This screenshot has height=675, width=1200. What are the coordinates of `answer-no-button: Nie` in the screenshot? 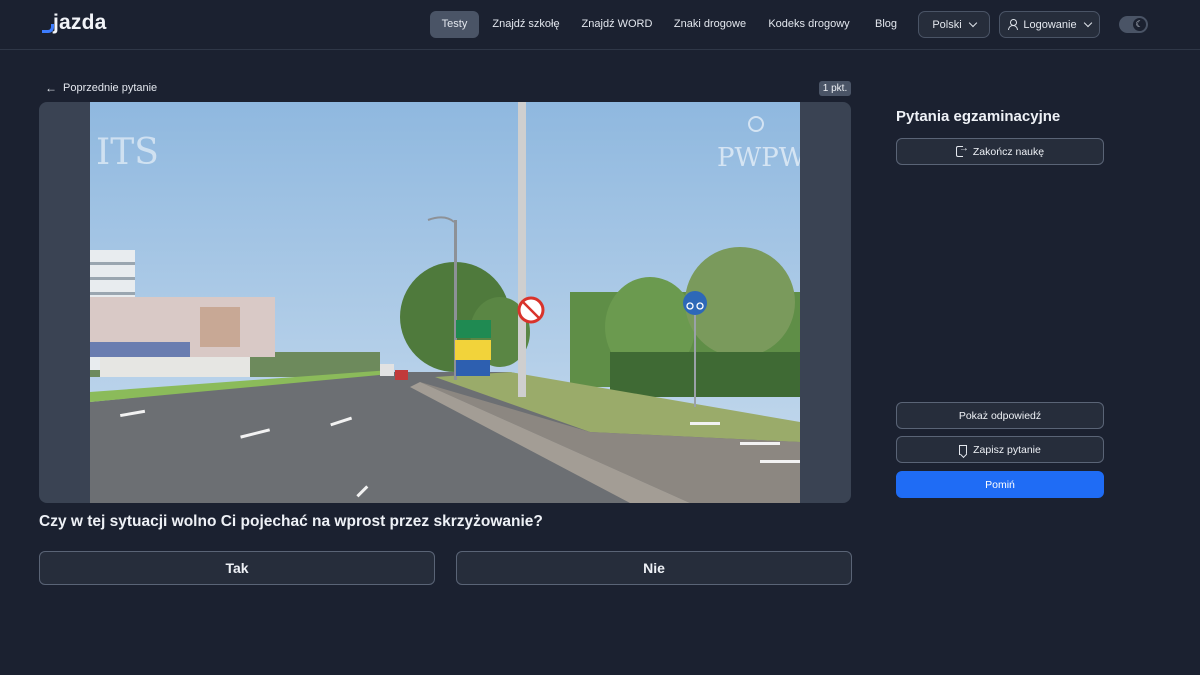 It's located at (654, 568).